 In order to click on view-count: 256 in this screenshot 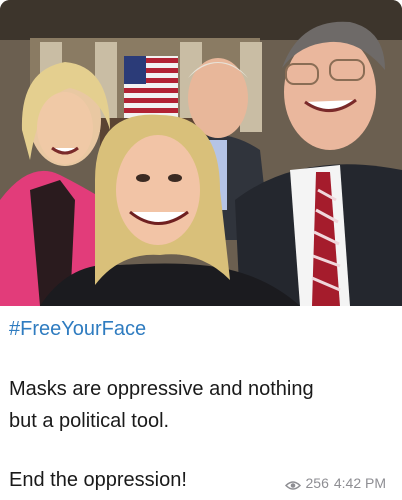, I will do `click(317, 483)`.